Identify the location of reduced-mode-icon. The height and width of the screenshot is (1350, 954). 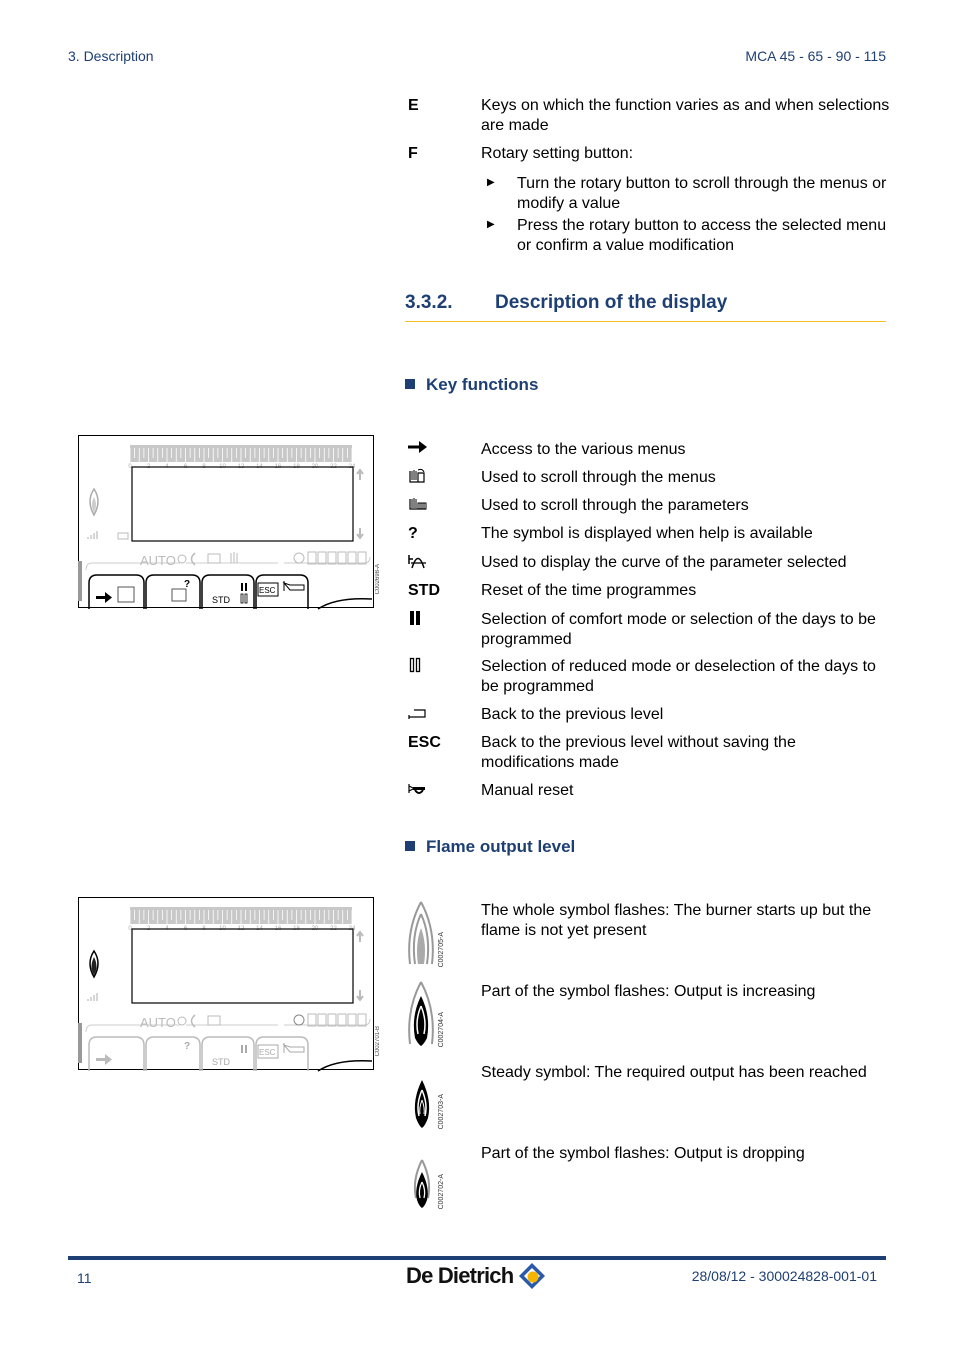
(438, 668).